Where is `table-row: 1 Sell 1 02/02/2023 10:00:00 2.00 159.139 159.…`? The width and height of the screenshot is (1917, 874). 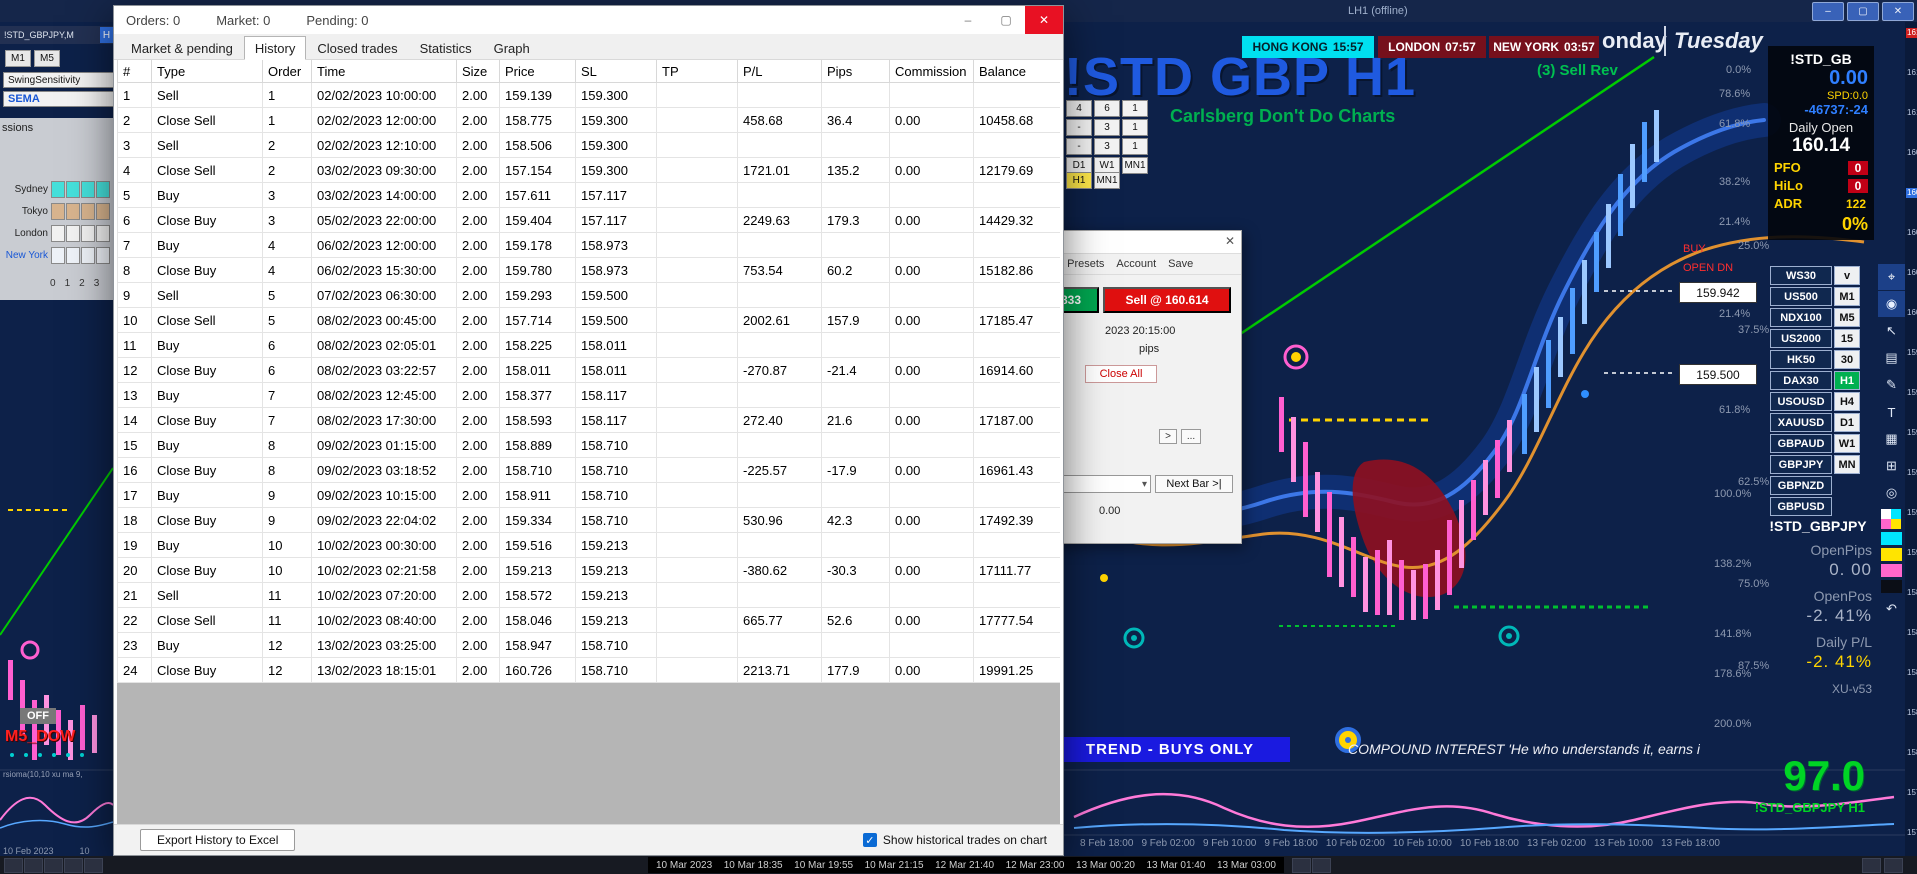
table-row: 1 Sell 1 02/02/2023 10:00:00 2.00 159.139 159.… is located at coordinates (588, 95).